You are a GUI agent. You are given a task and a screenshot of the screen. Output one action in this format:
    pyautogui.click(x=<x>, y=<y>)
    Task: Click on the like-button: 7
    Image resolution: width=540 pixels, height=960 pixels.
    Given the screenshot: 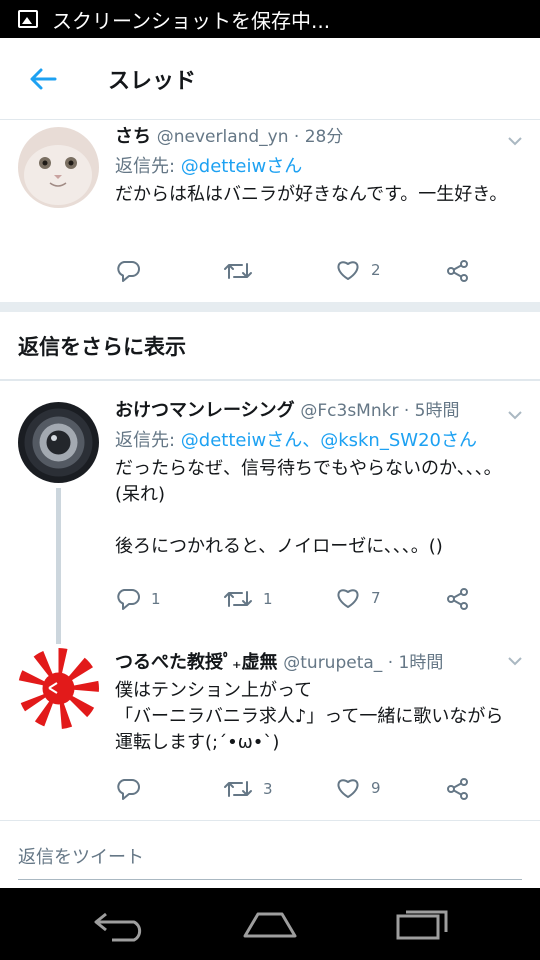 What is the action you would take?
    pyautogui.click(x=358, y=598)
    